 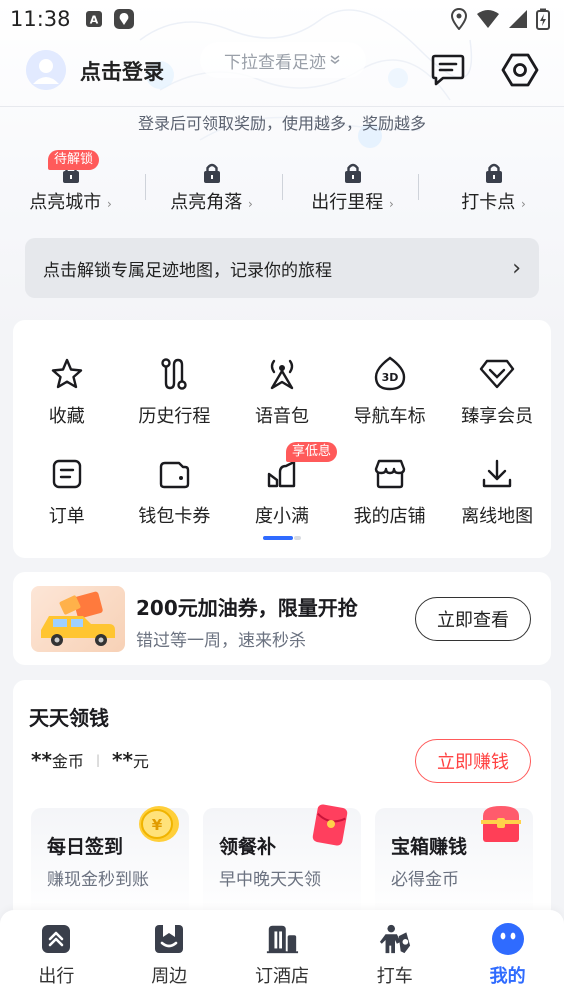 I want to click on profile-header: 点击登录 下拉查看足迹, so click(x=282, y=71).